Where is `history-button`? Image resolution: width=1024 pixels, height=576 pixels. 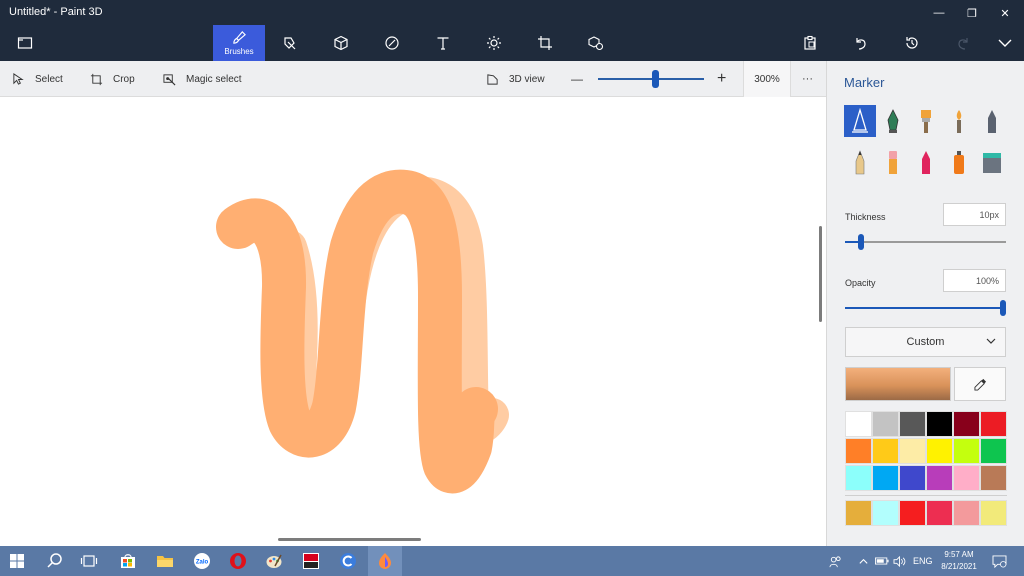 history-button is located at coordinates (912, 43).